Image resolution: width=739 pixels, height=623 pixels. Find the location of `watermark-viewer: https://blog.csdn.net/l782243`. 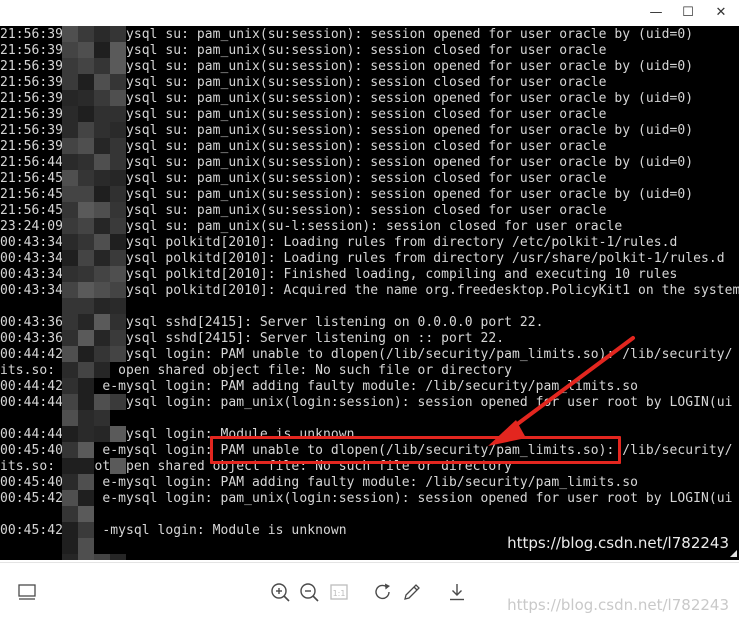

watermark-viewer: https://blog.csdn.net/l782243 is located at coordinates (618, 543).